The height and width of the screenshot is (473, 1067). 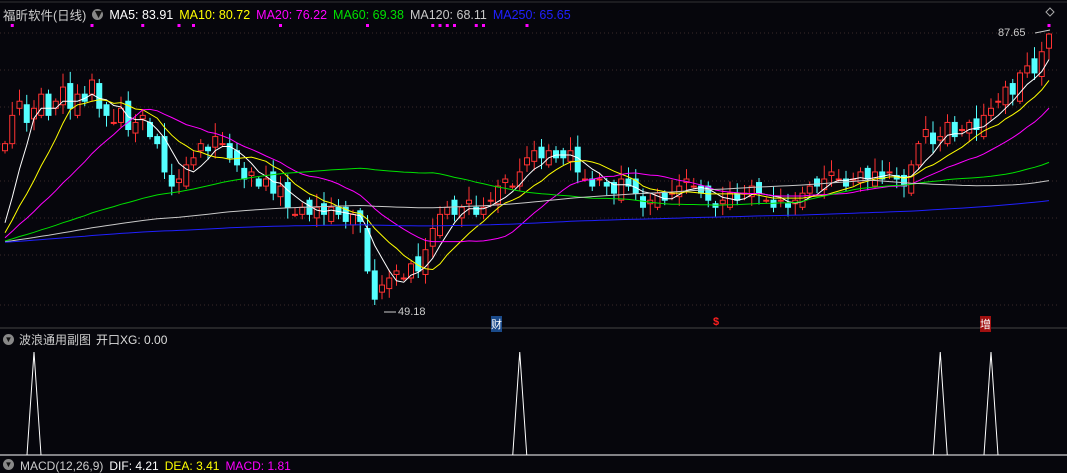 I want to click on subchart-title: 波浪通用副图, so click(x=55, y=340).